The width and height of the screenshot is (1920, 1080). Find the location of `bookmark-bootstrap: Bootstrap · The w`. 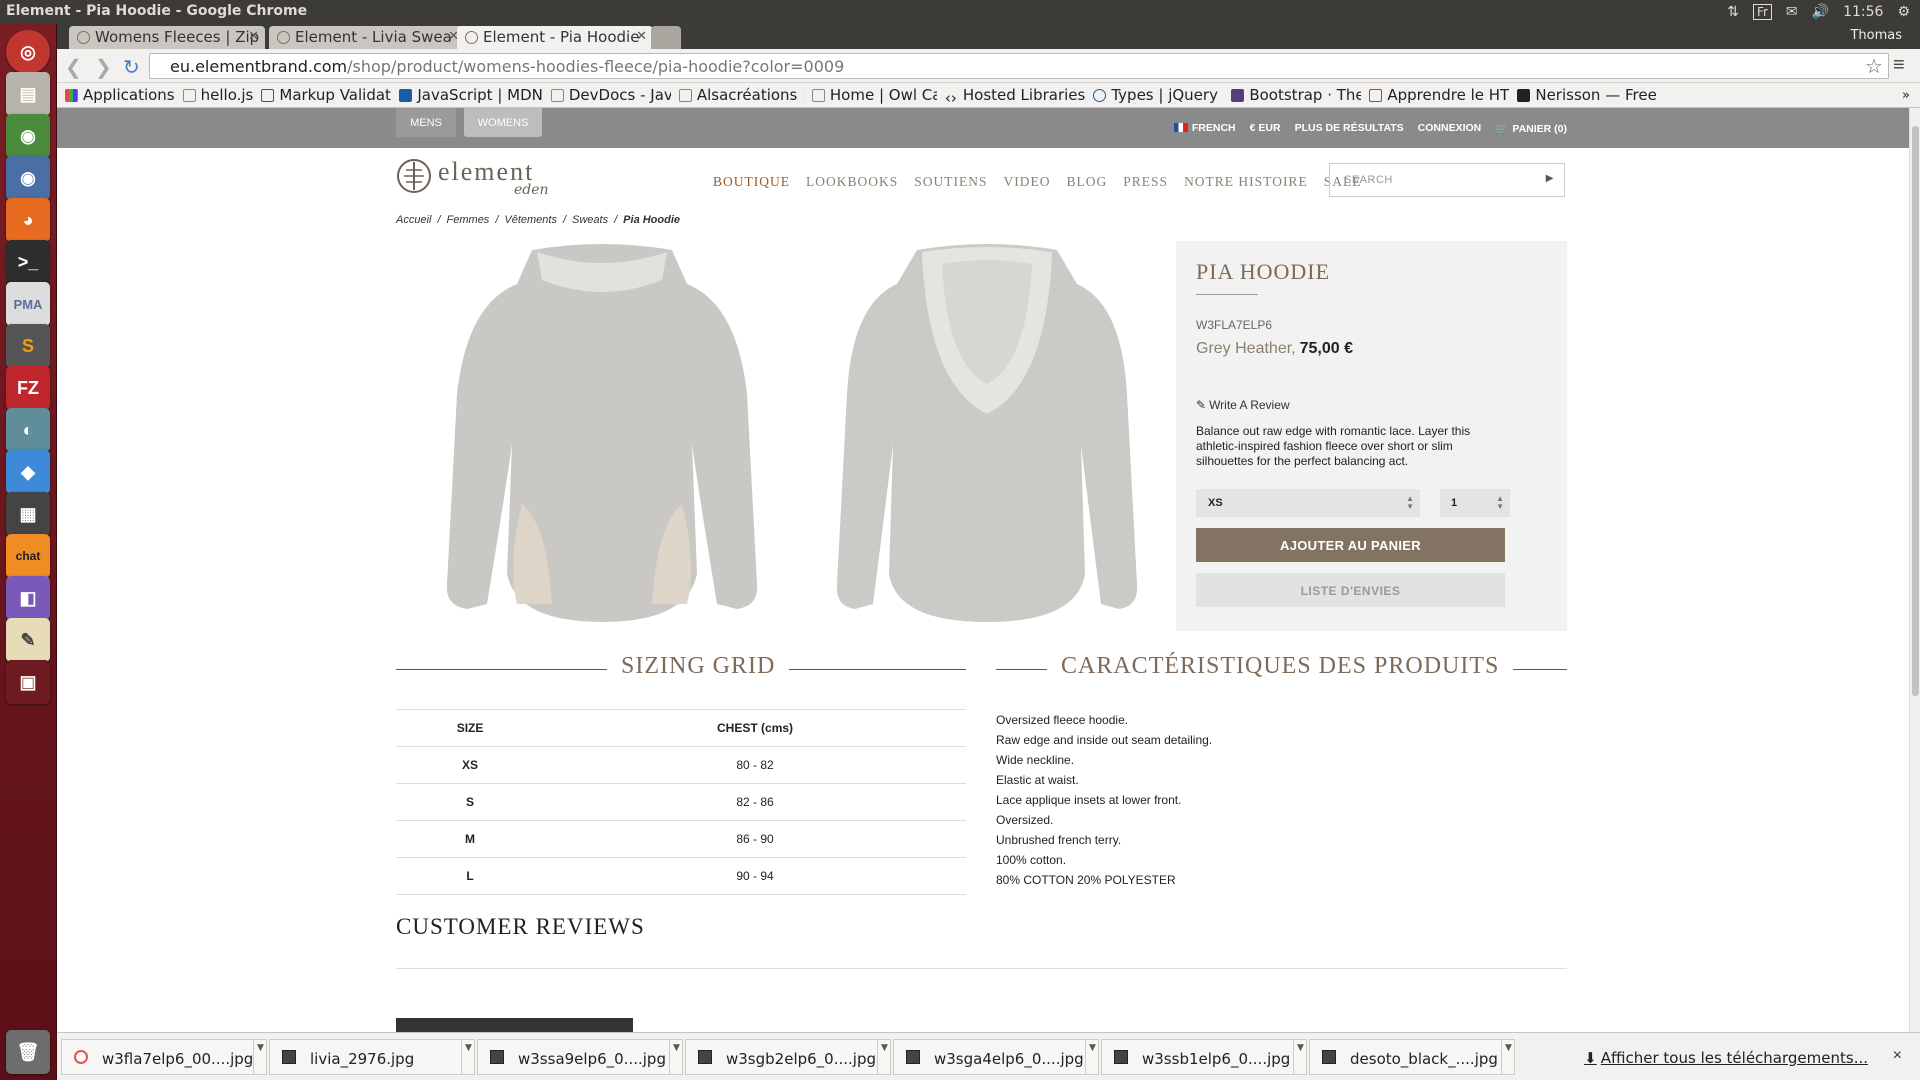

bookmark-bootstrap: Bootstrap · The w is located at coordinates (1296, 95).